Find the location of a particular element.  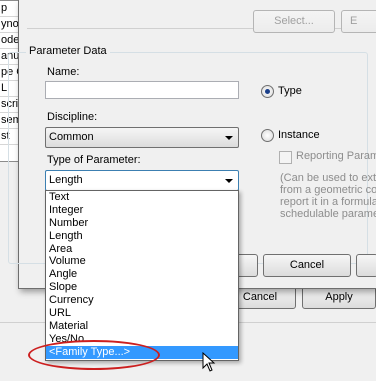

dropdown-option: Text is located at coordinates (142, 197).